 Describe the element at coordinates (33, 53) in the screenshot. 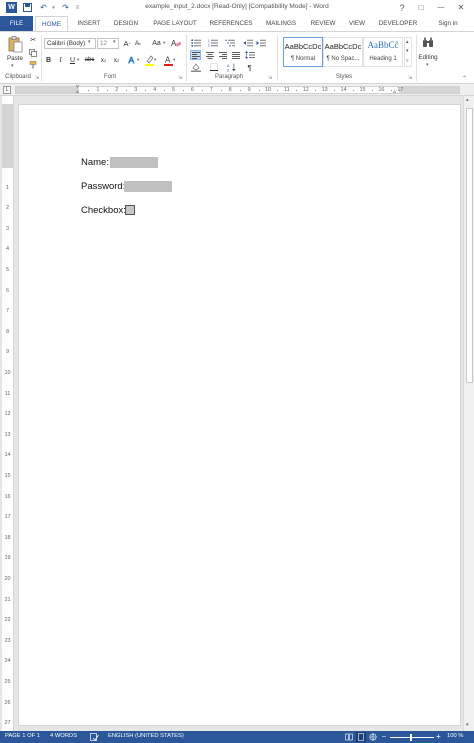

I see `copy-icon` at that location.